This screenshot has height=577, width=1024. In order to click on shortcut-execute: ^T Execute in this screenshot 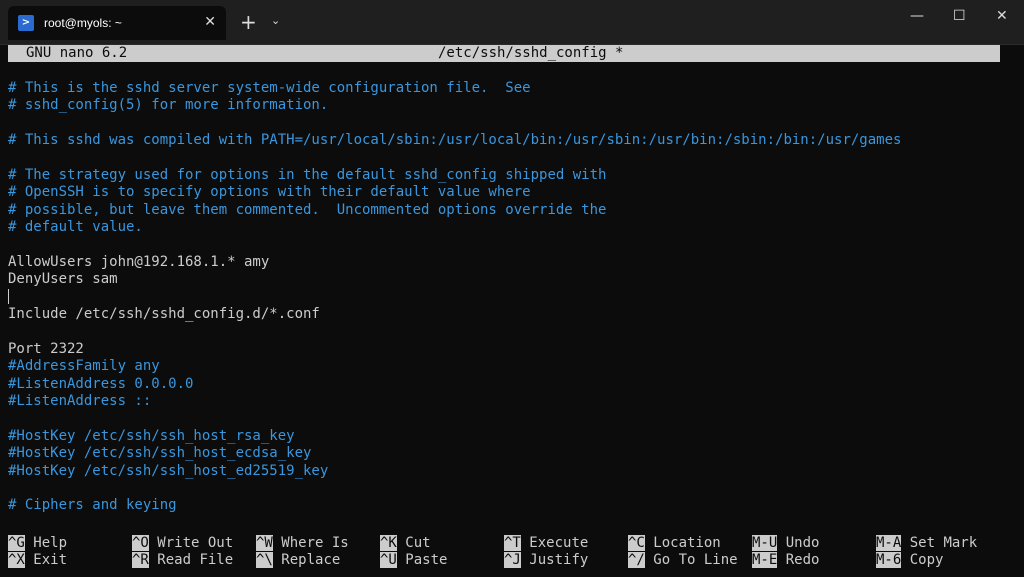, I will do `click(546, 543)`.